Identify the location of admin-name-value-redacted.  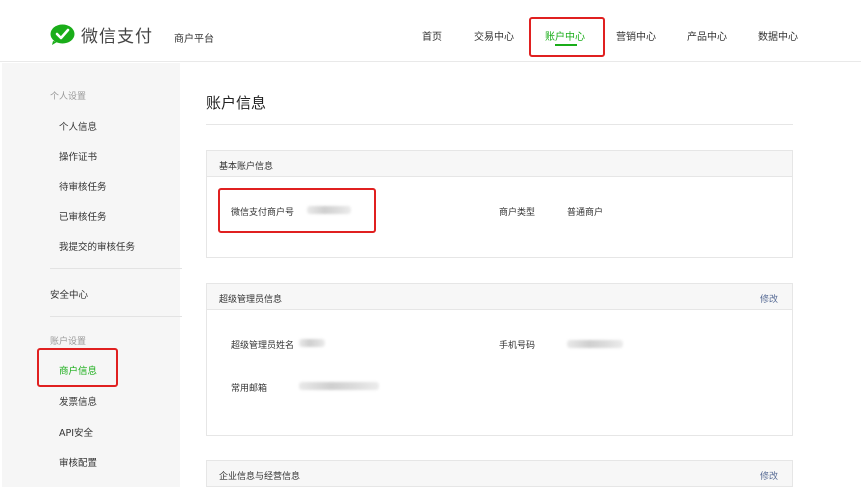
(312, 343).